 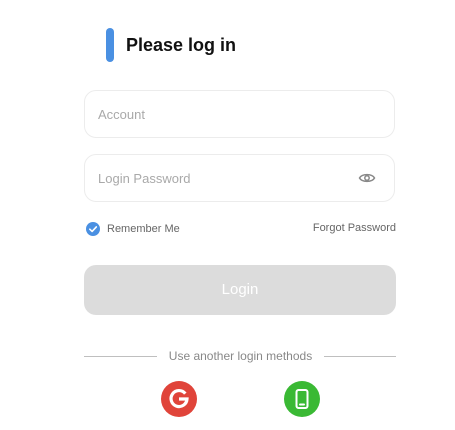 I want to click on divider-left, so click(x=120, y=356).